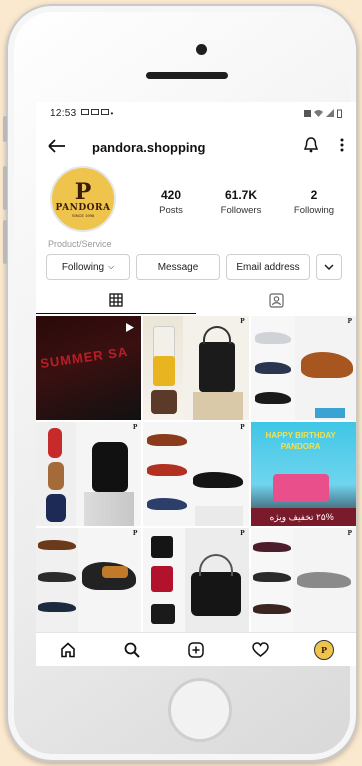 This screenshot has width=362, height=766. I want to click on status-time: 12:53, so click(63, 113).